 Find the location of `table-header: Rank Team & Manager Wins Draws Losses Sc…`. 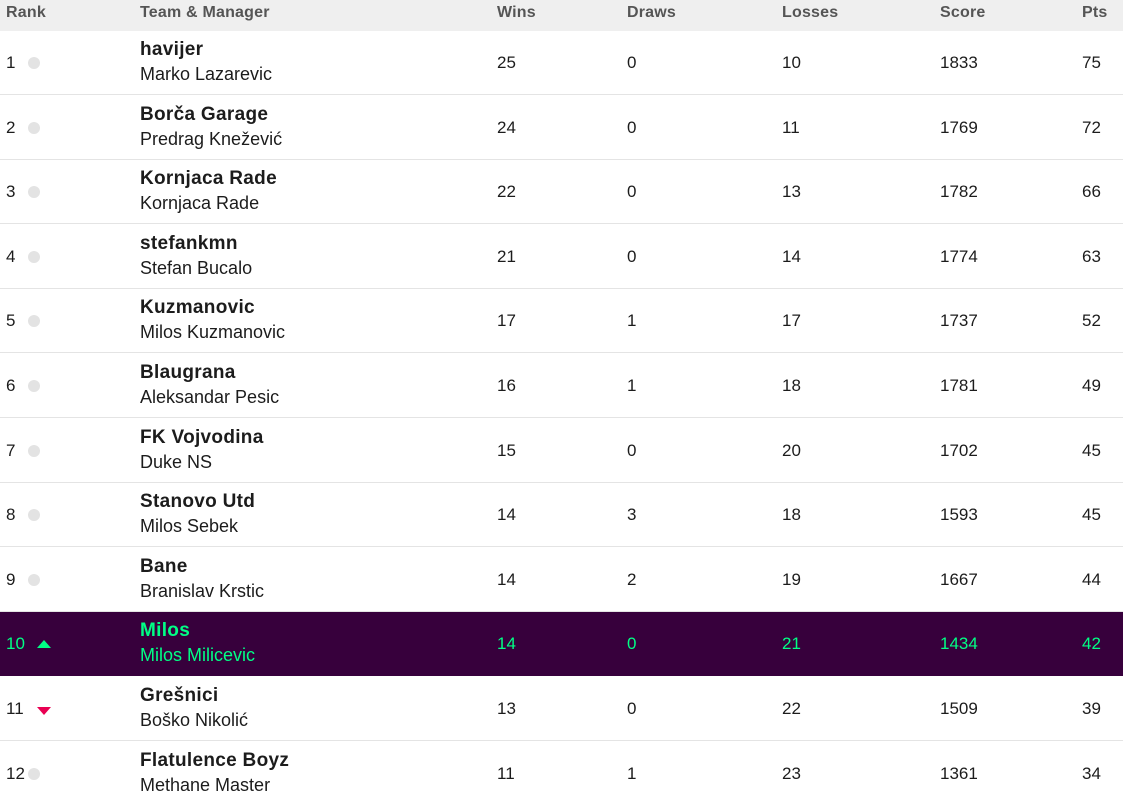

table-header: Rank Team & Manager Wins Draws Losses Sc… is located at coordinates (561, 15).